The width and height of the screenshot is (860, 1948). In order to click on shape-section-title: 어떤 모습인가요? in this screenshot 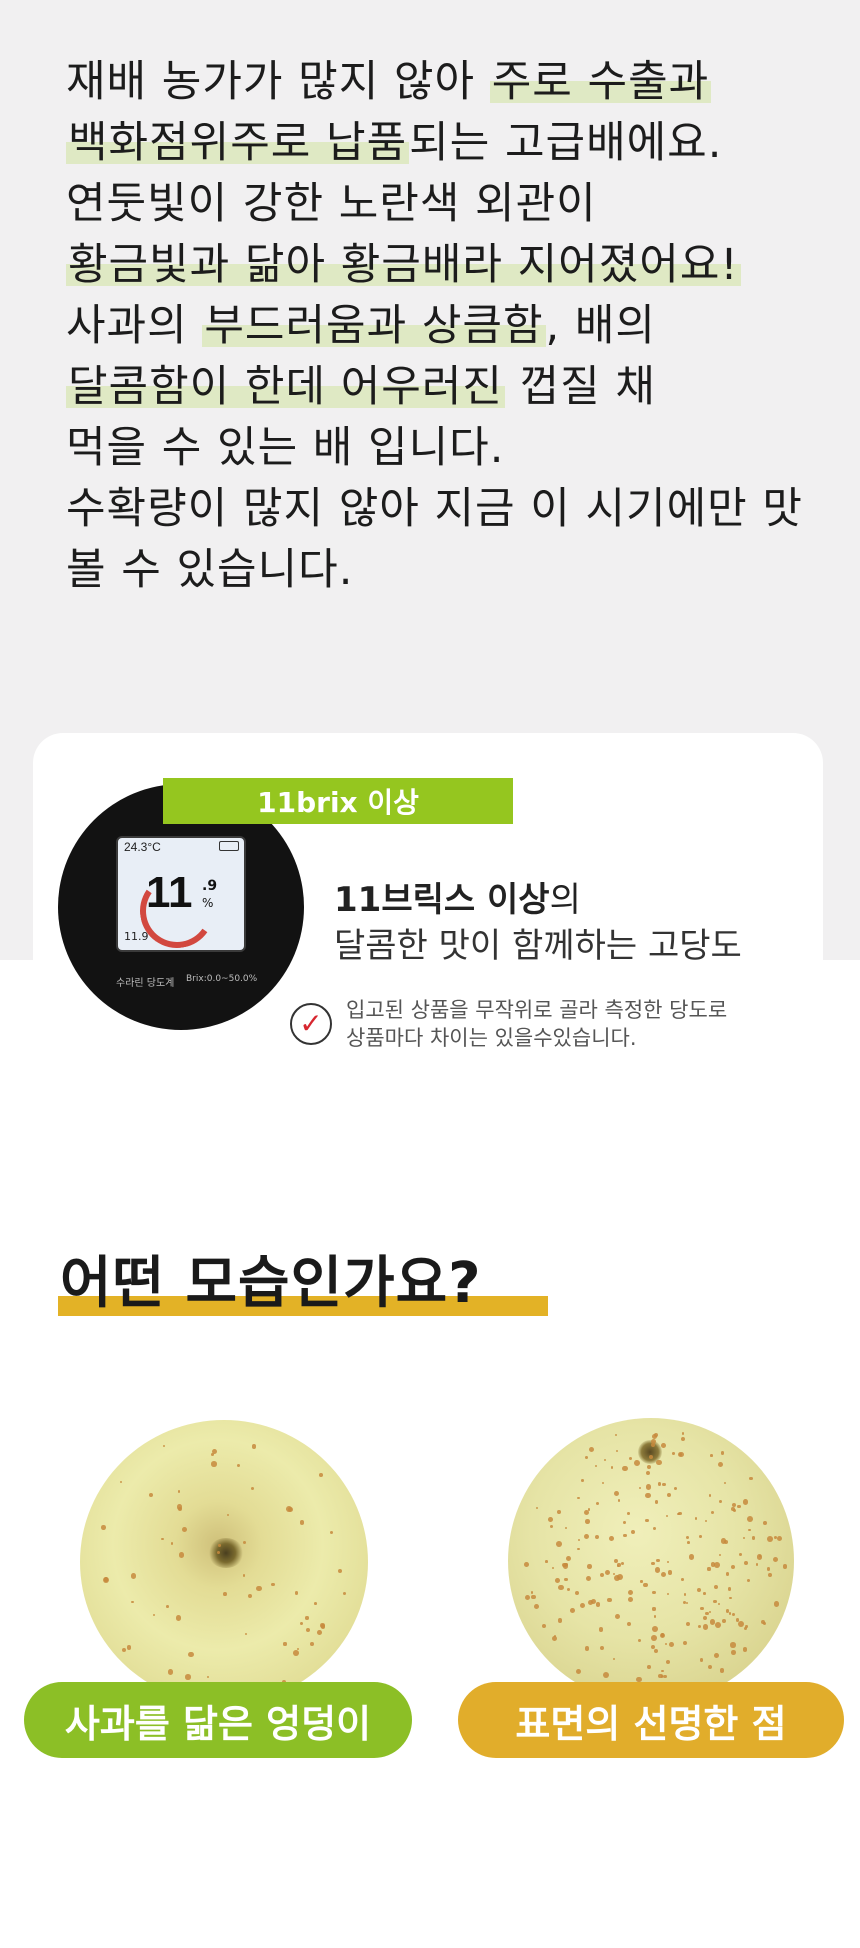, I will do `click(271, 1283)`.